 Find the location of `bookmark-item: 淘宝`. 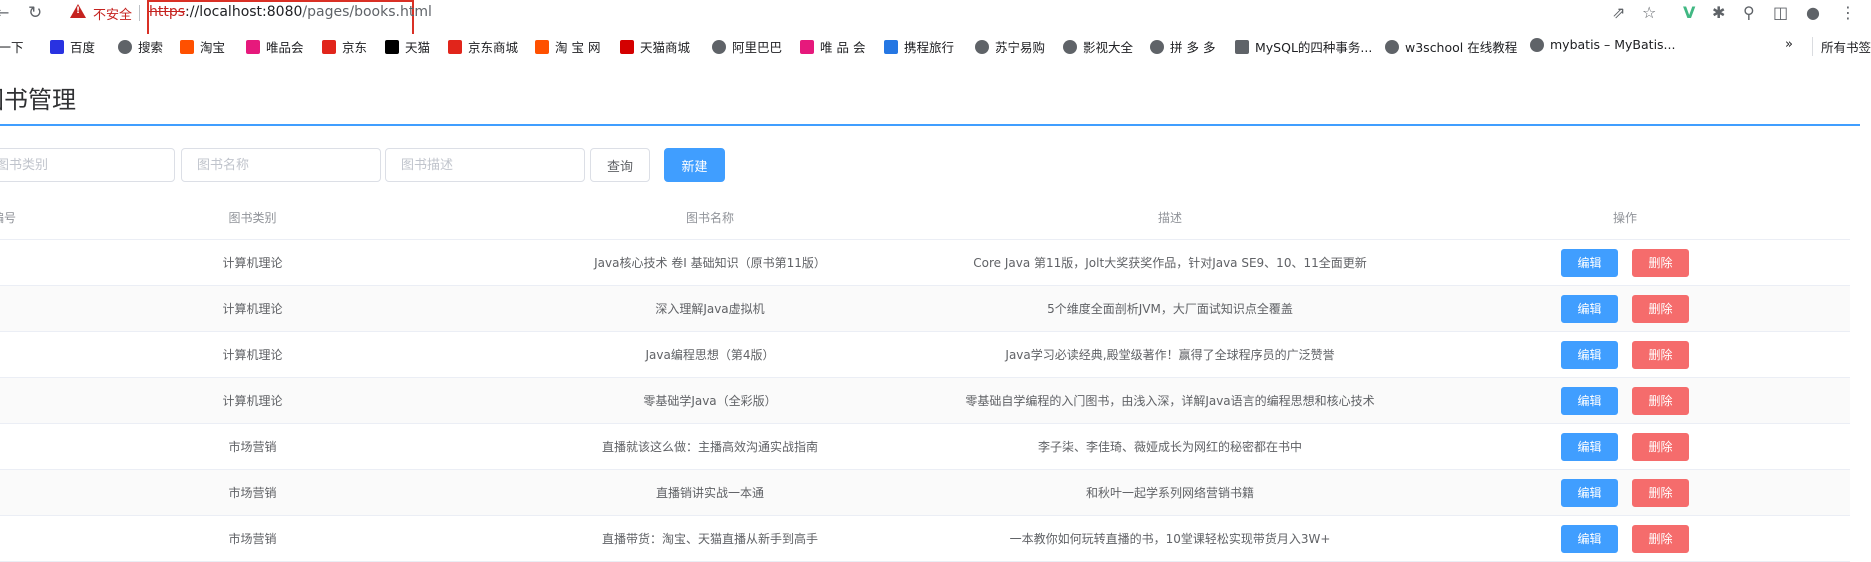

bookmark-item: 淘宝 is located at coordinates (202, 46).